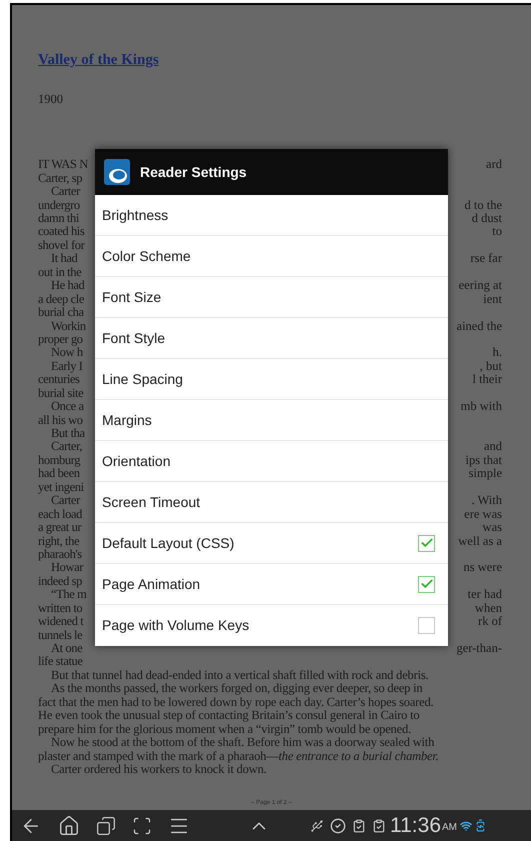 Image resolution: width=531 pixels, height=841 pixels. What do you see at coordinates (61, 313) in the screenshot?
I see `paragraph-text: burial cha` at bounding box center [61, 313].